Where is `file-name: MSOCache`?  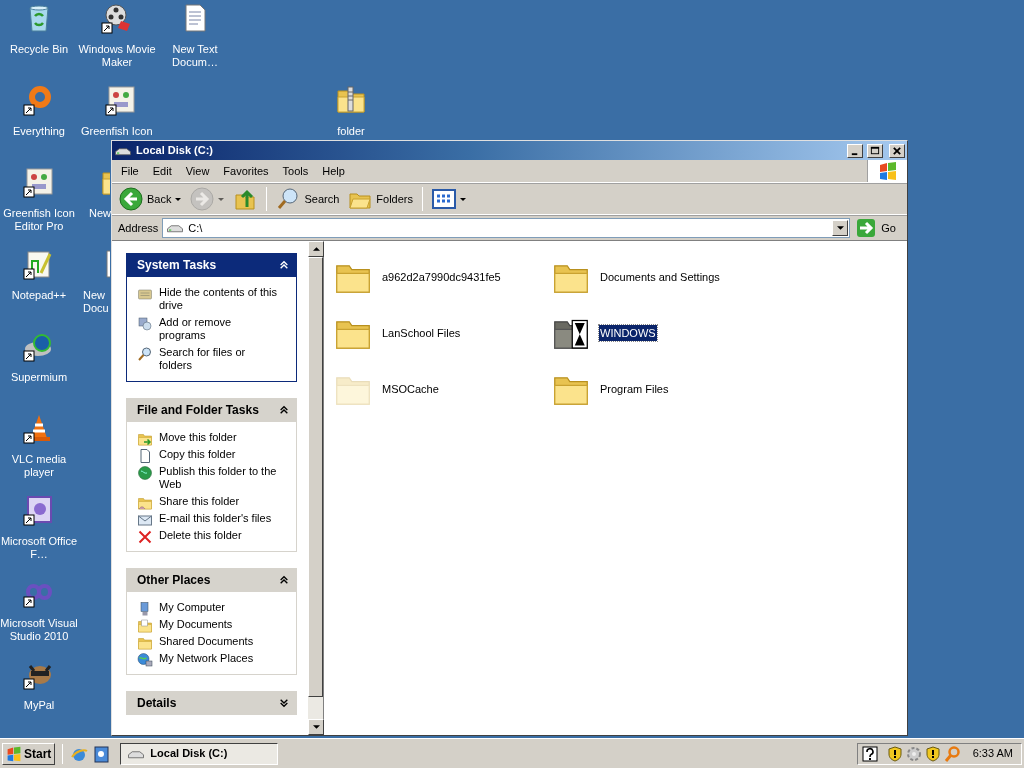 file-name: MSOCache is located at coordinates (410, 389).